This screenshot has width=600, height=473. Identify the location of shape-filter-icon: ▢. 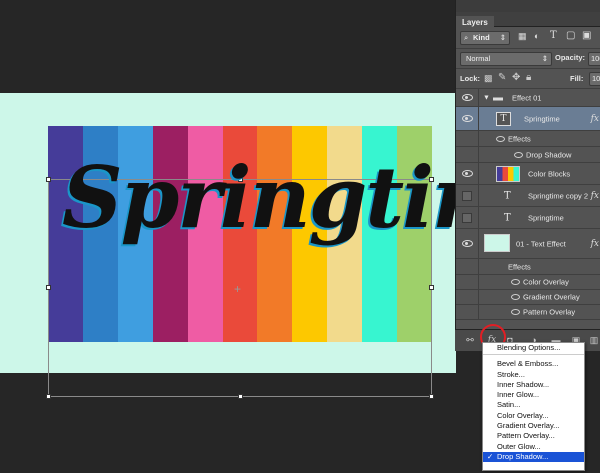
(570, 35).